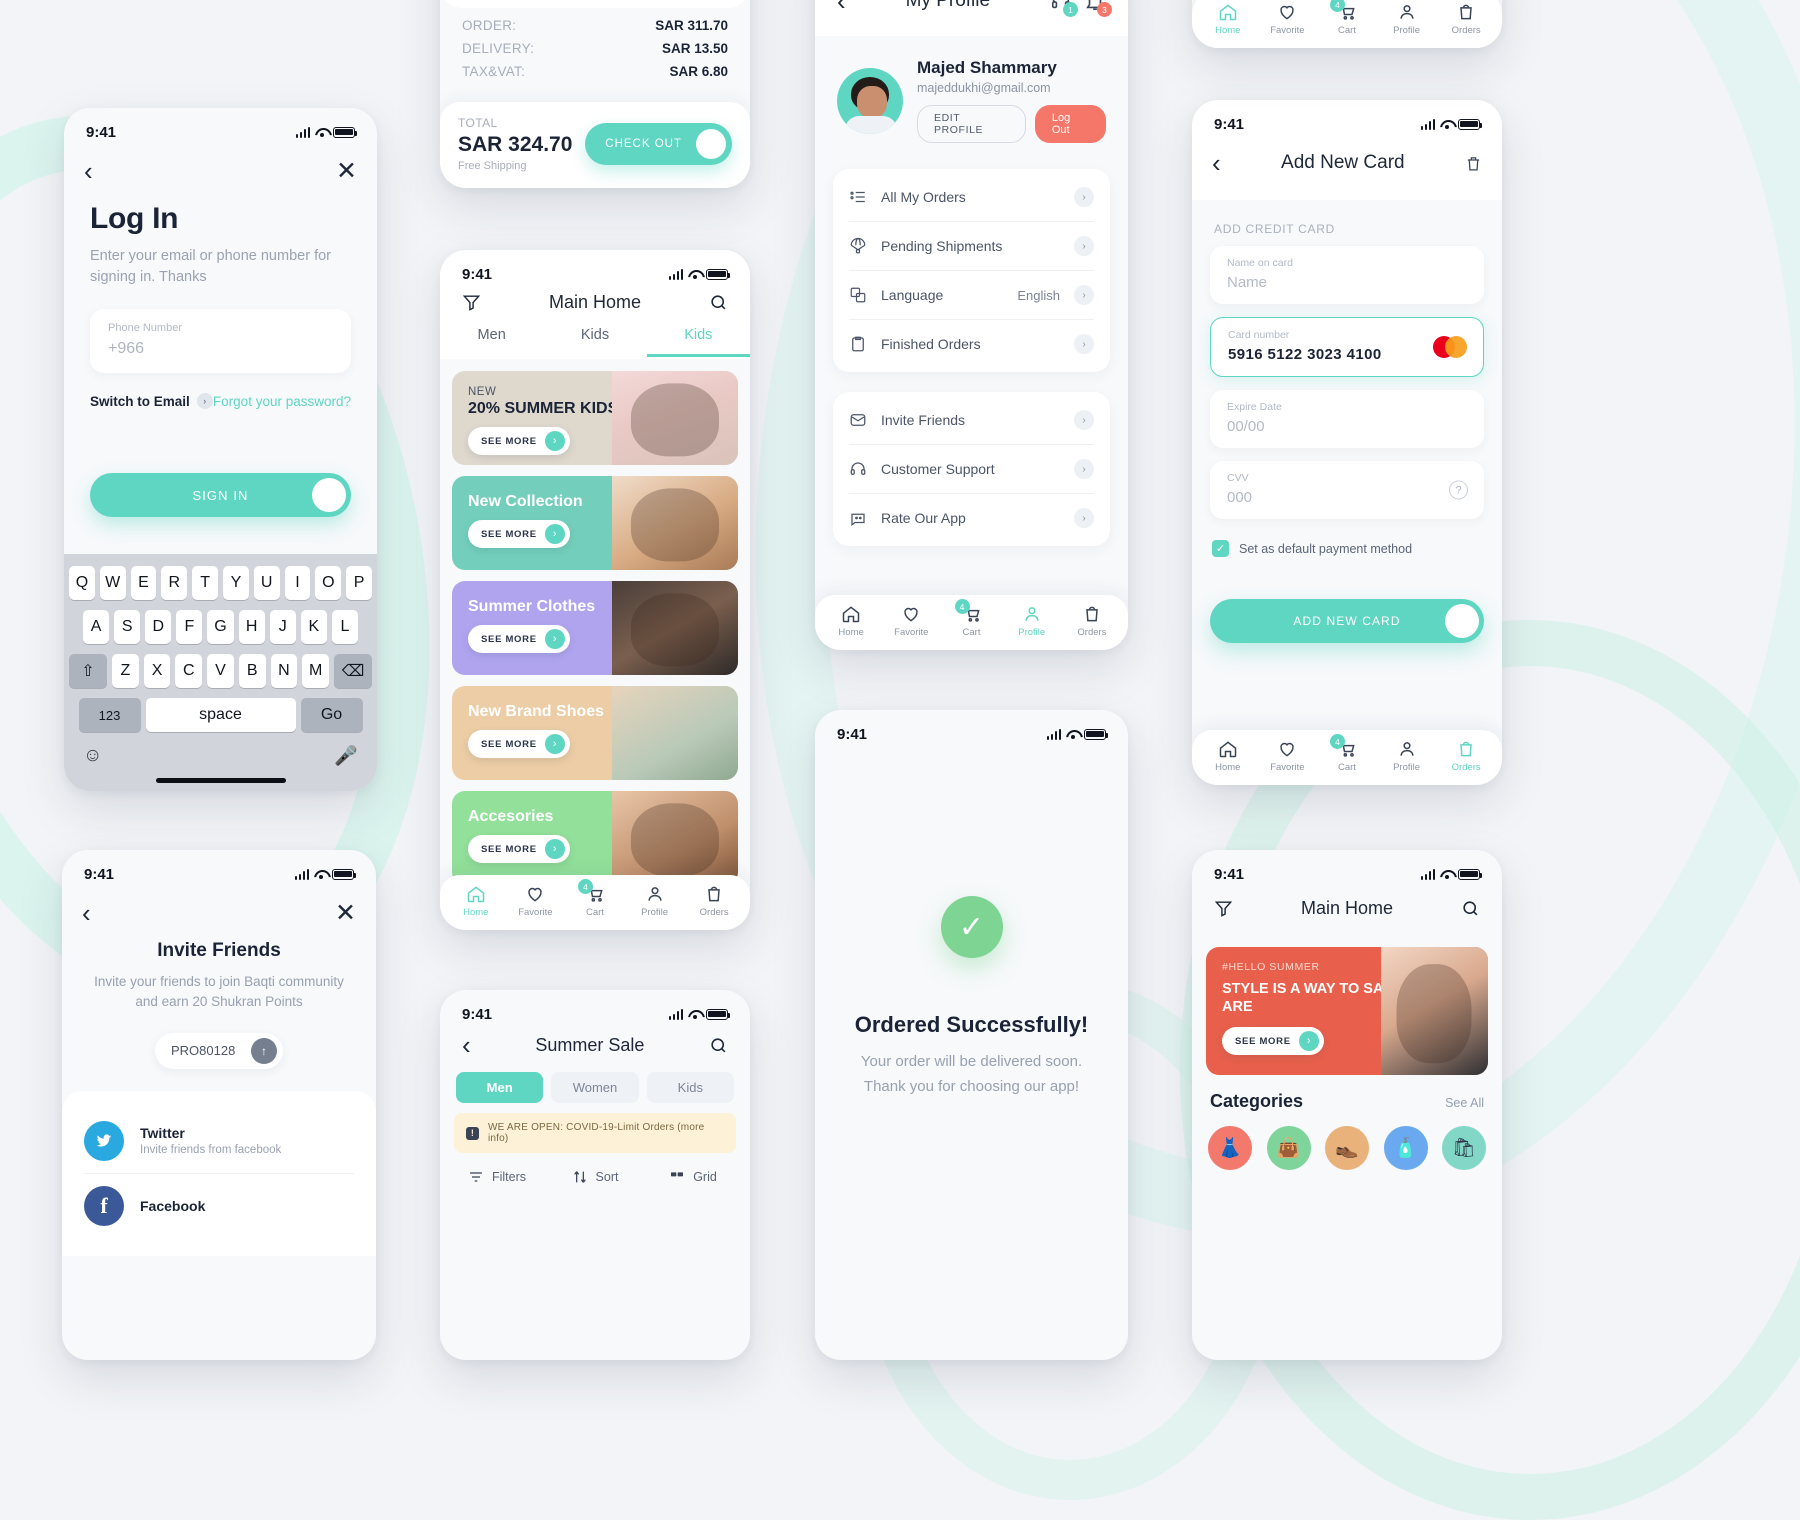  I want to click on key-y: Y, so click(236, 583).